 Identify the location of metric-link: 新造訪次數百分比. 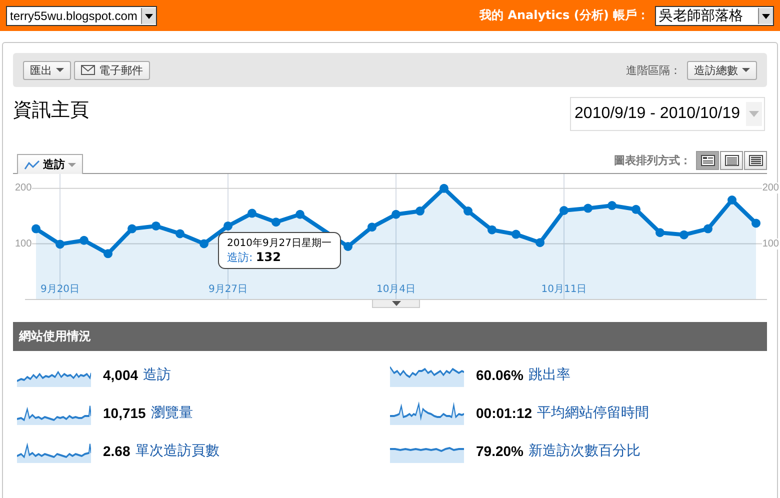
(584, 451).